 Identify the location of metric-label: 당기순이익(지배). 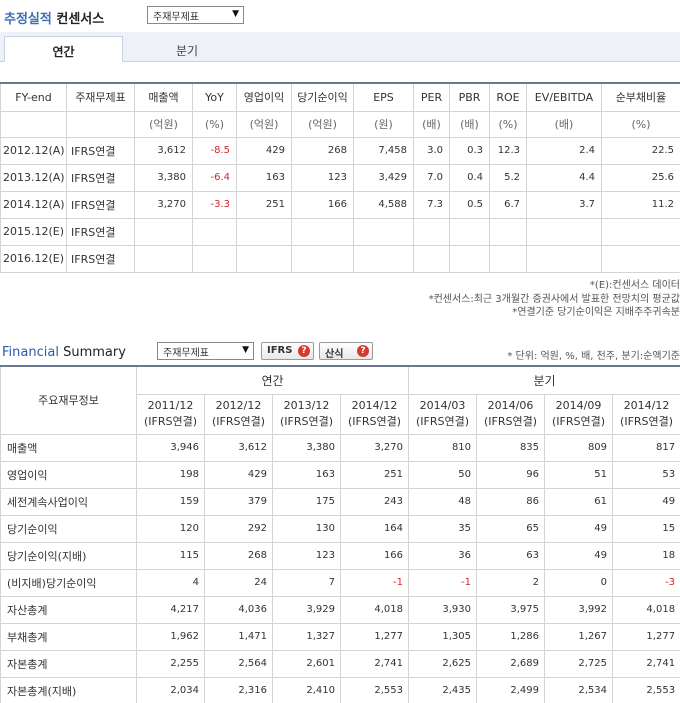
(68, 555).